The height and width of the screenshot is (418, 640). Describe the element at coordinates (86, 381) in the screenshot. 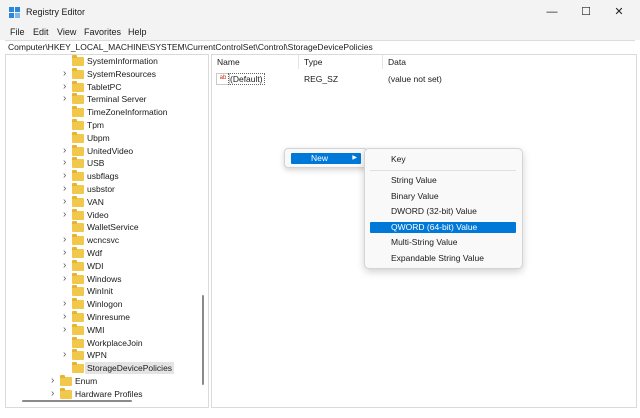

I see `tree-item-label: Enum` at that location.